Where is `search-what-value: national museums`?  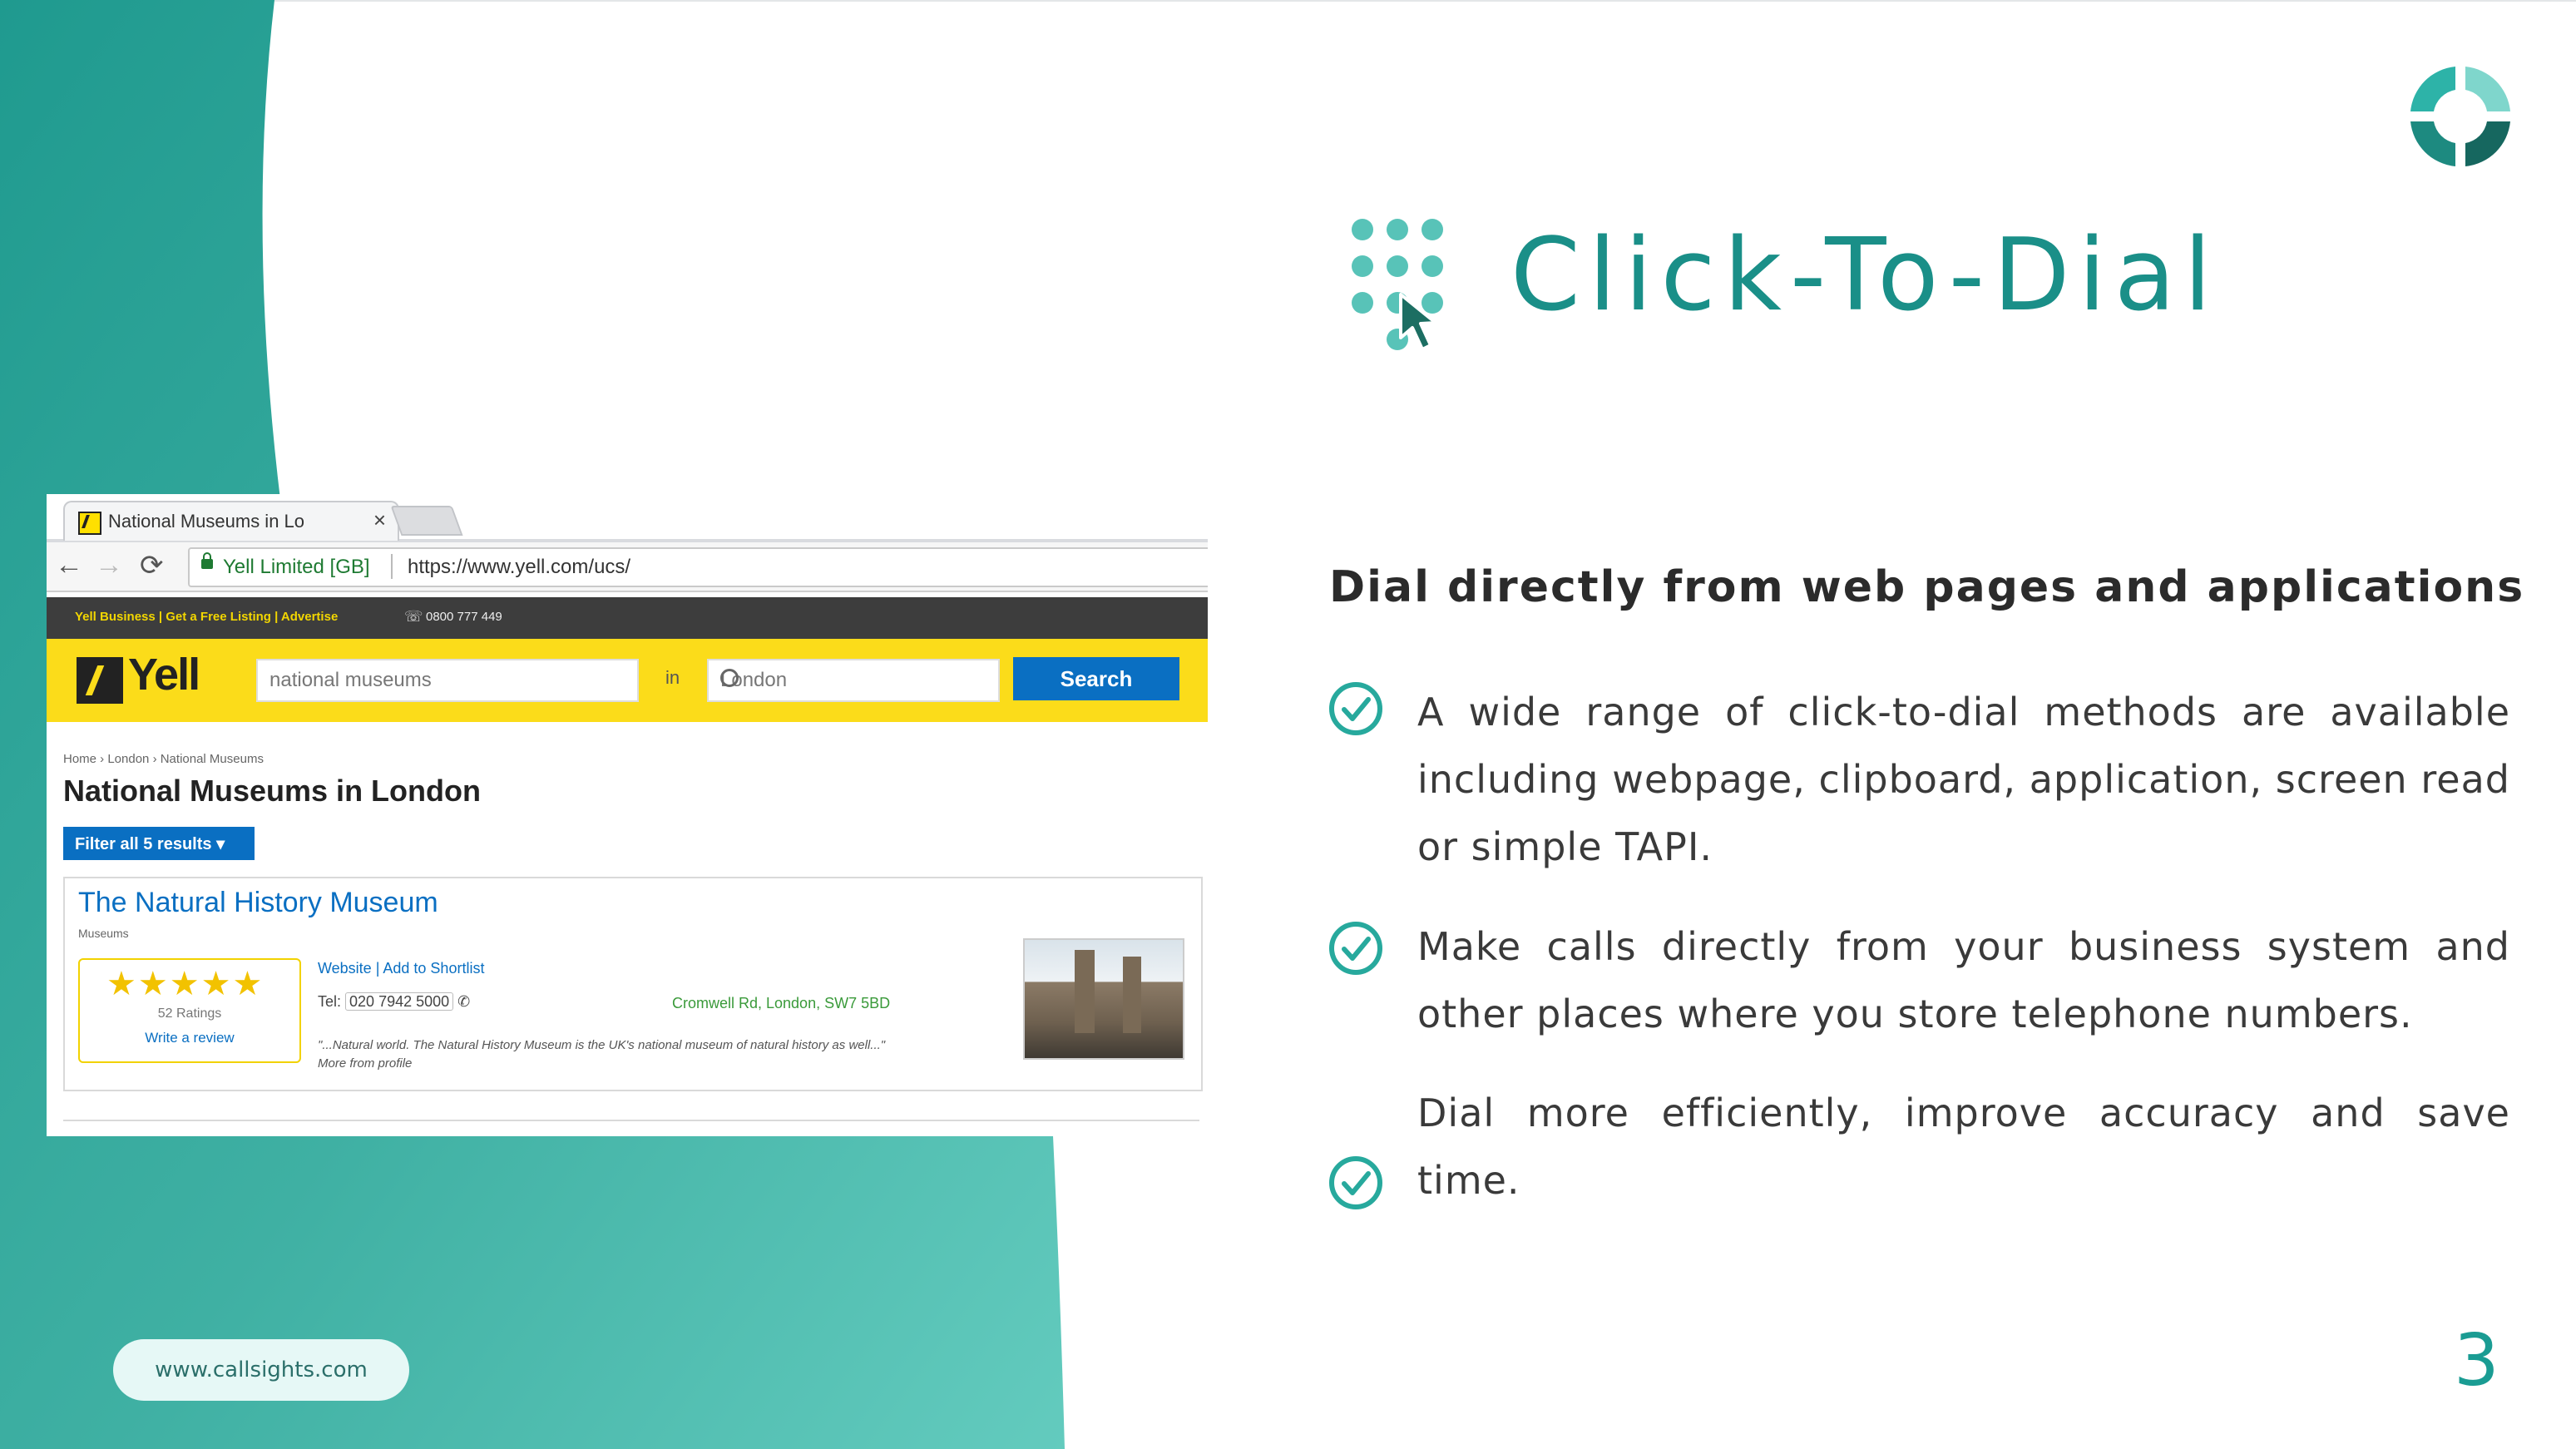
search-what-value: national museums is located at coordinates (350, 680).